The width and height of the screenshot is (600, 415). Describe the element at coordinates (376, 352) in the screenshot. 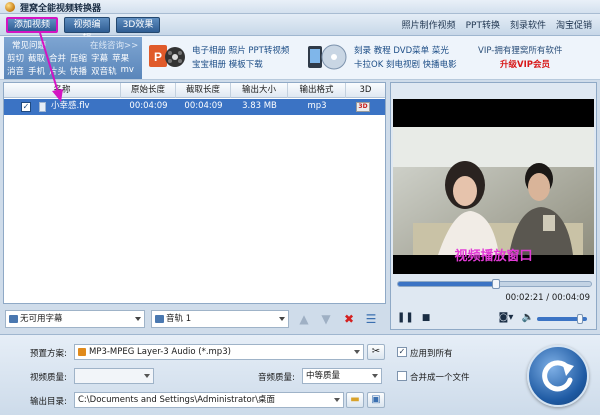

I see `preset-settings-icon: ✂` at that location.